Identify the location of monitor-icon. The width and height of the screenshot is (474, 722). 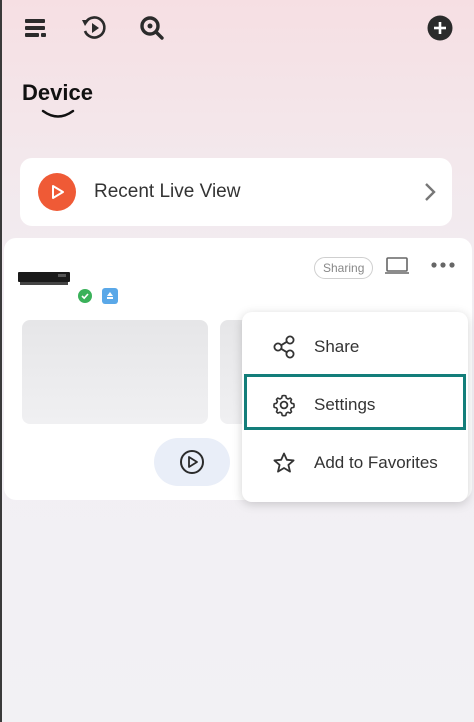
(397, 266).